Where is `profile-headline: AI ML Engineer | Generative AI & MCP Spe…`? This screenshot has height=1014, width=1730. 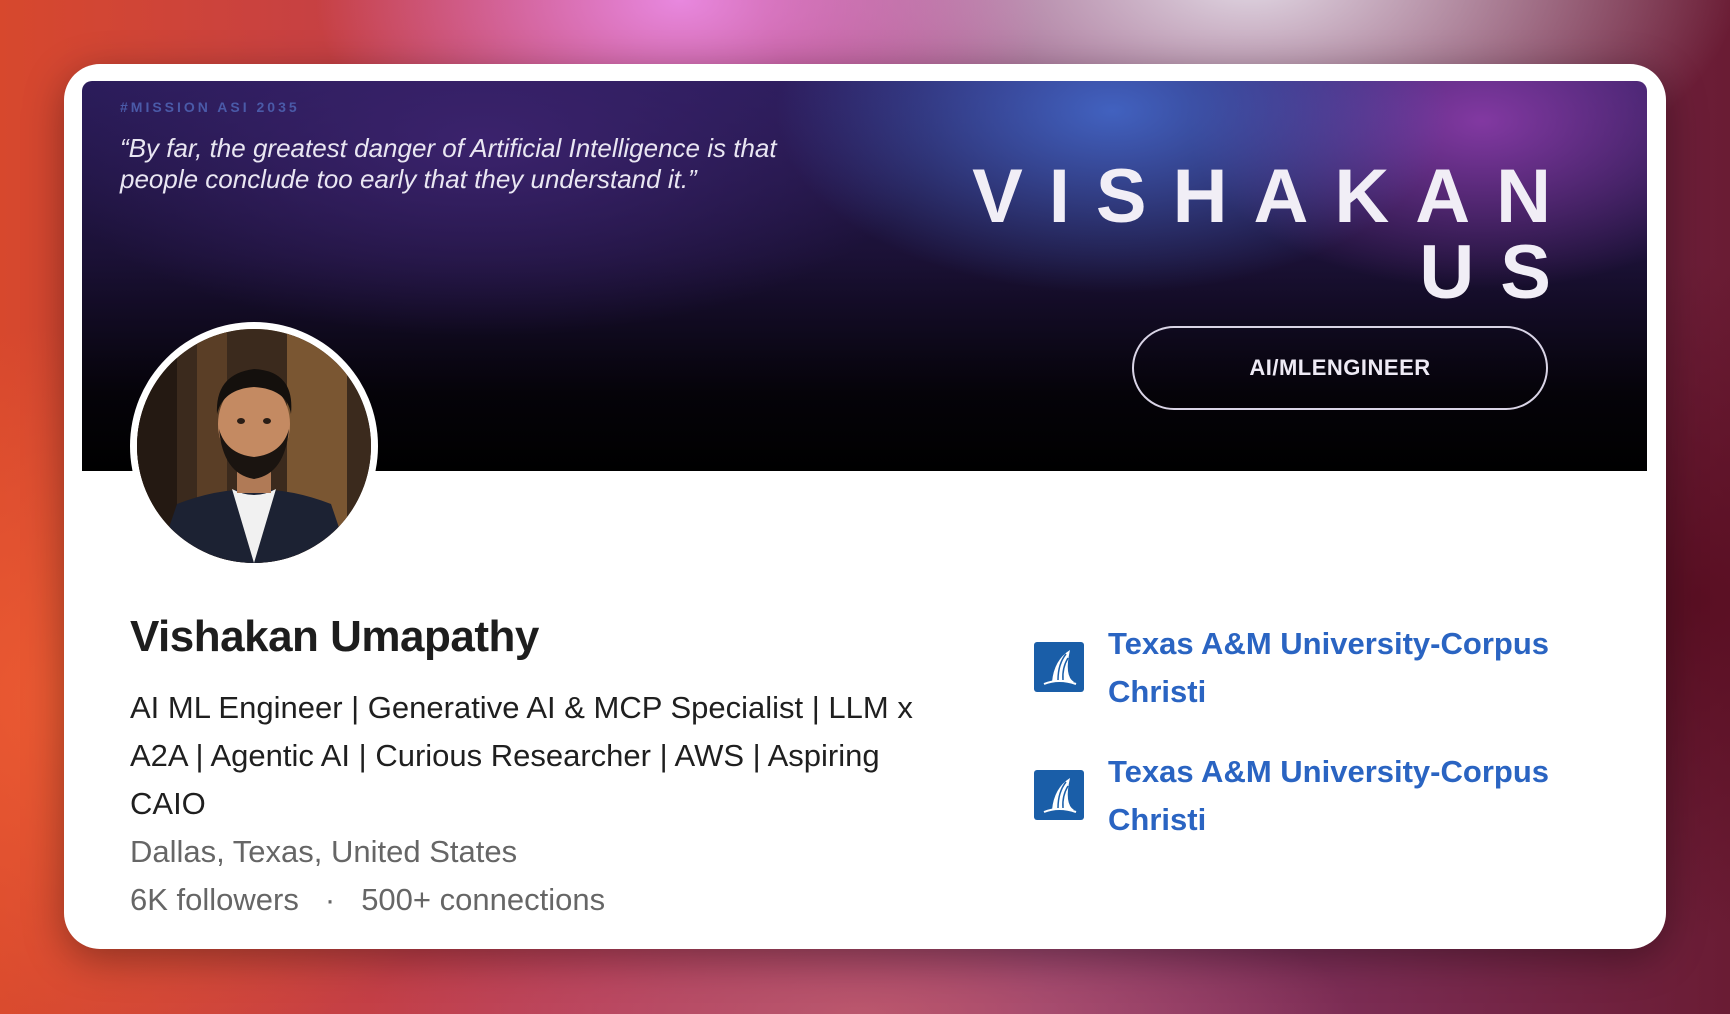
profile-headline: AI ML Engineer | Generative AI & MCP Spe… is located at coordinates (521, 755).